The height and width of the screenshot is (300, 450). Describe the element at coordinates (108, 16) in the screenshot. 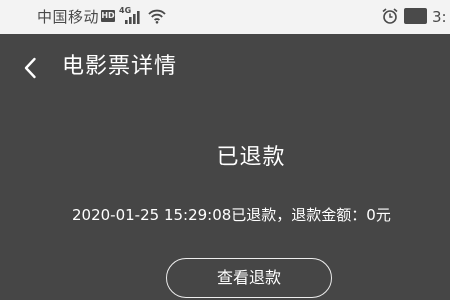

I see `hd-badge: HD` at that location.